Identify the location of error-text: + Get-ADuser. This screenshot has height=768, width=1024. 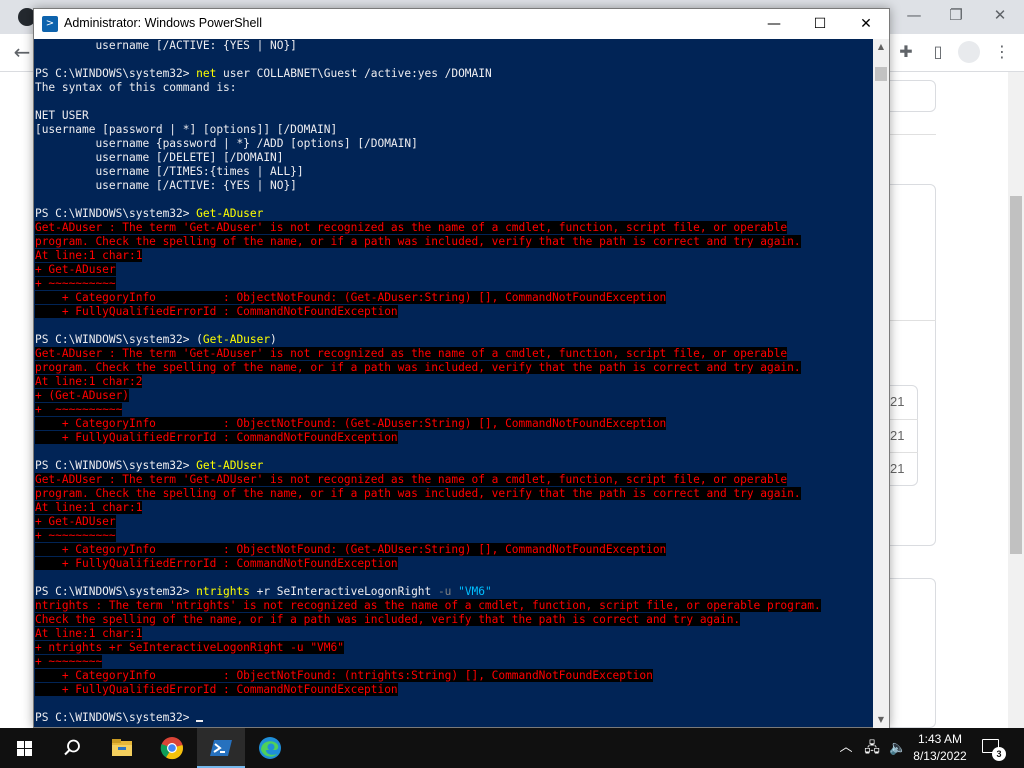
(75, 269).